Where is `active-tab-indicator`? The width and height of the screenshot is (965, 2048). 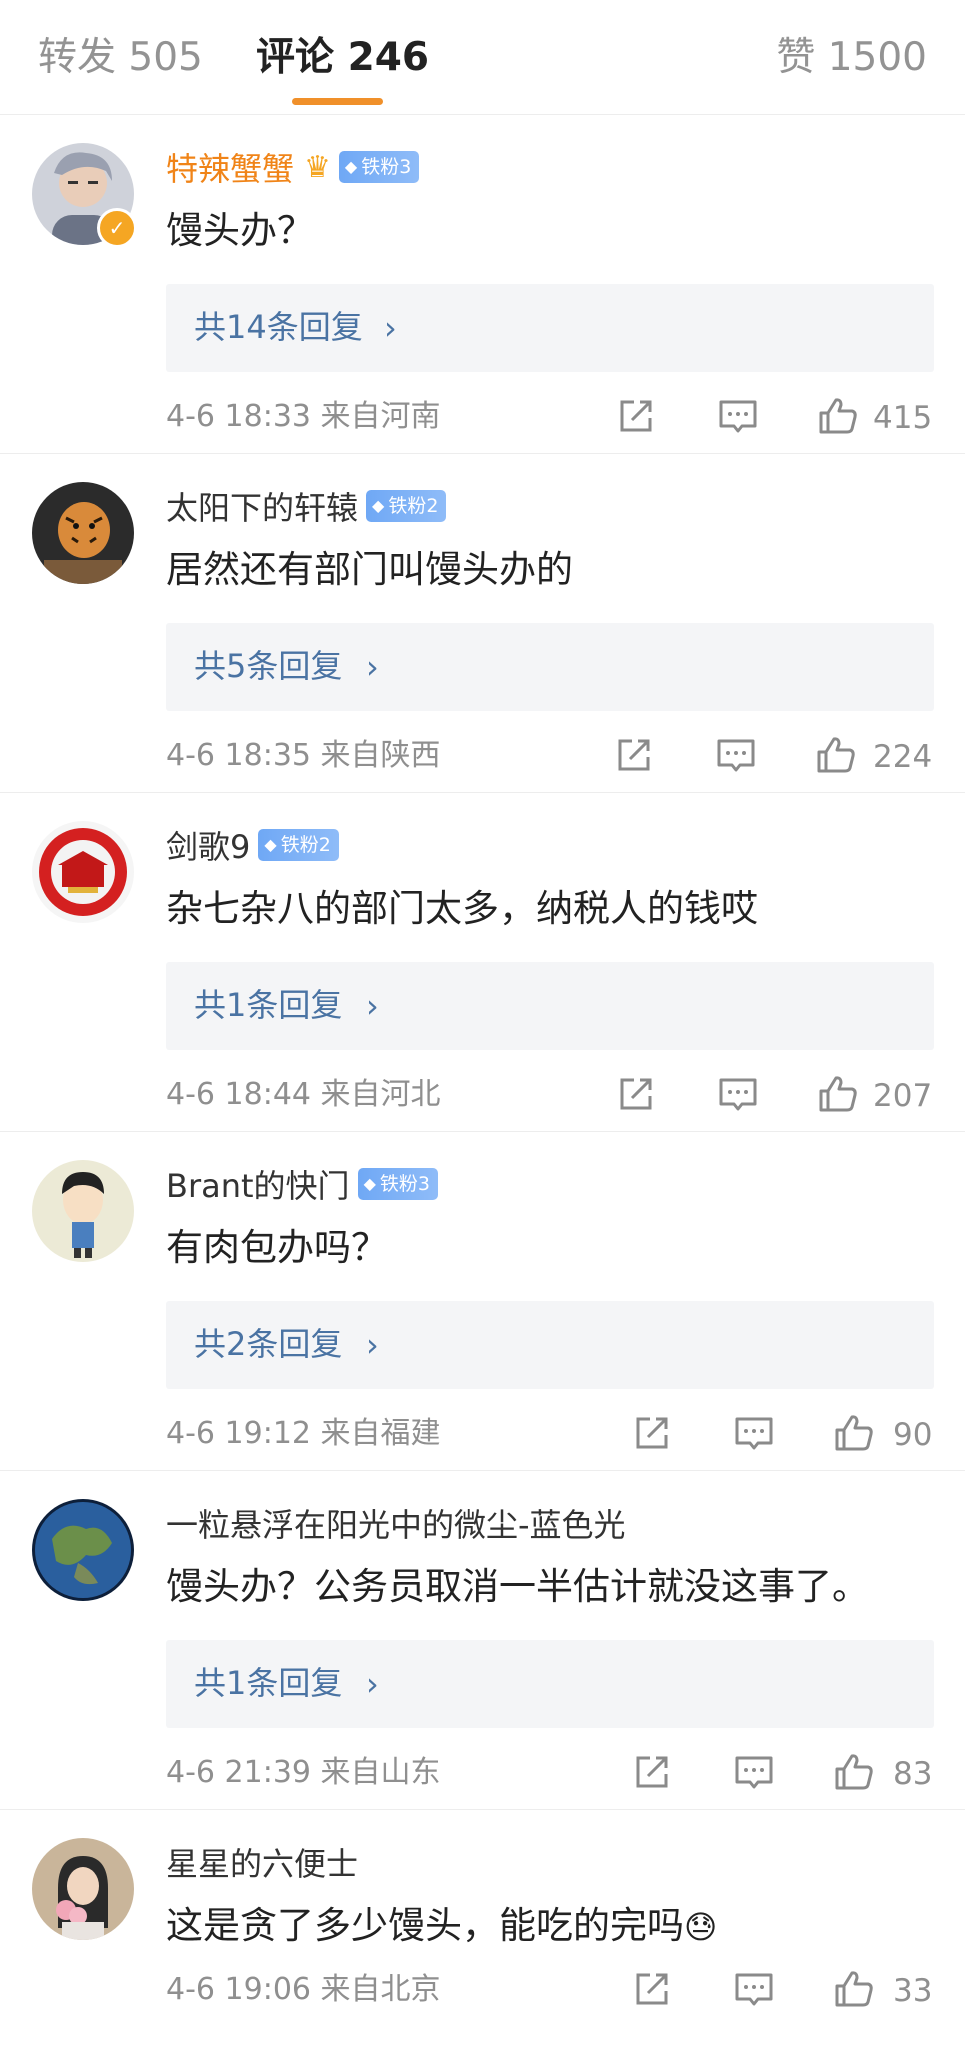
active-tab-indicator is located at coordinates (337, 101).